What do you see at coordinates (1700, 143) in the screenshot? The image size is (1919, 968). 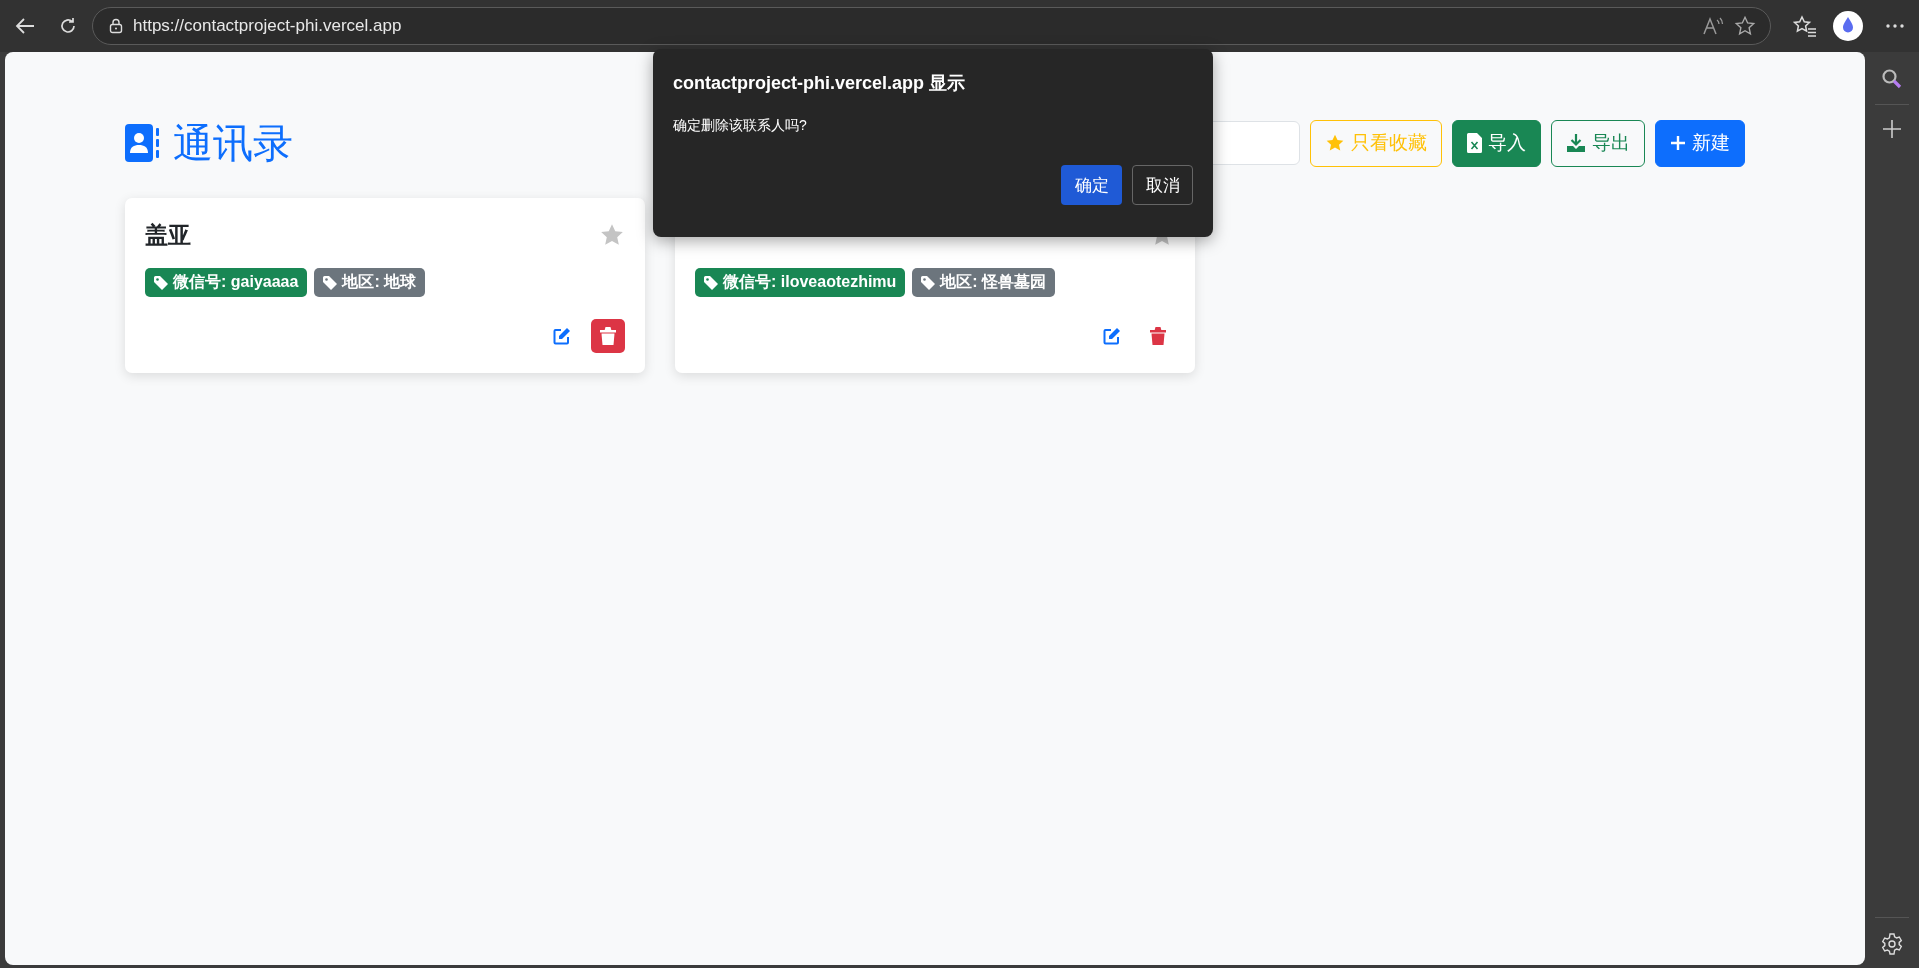 I see `new-contact-button: 新建` at bounding box center [1700, 143].